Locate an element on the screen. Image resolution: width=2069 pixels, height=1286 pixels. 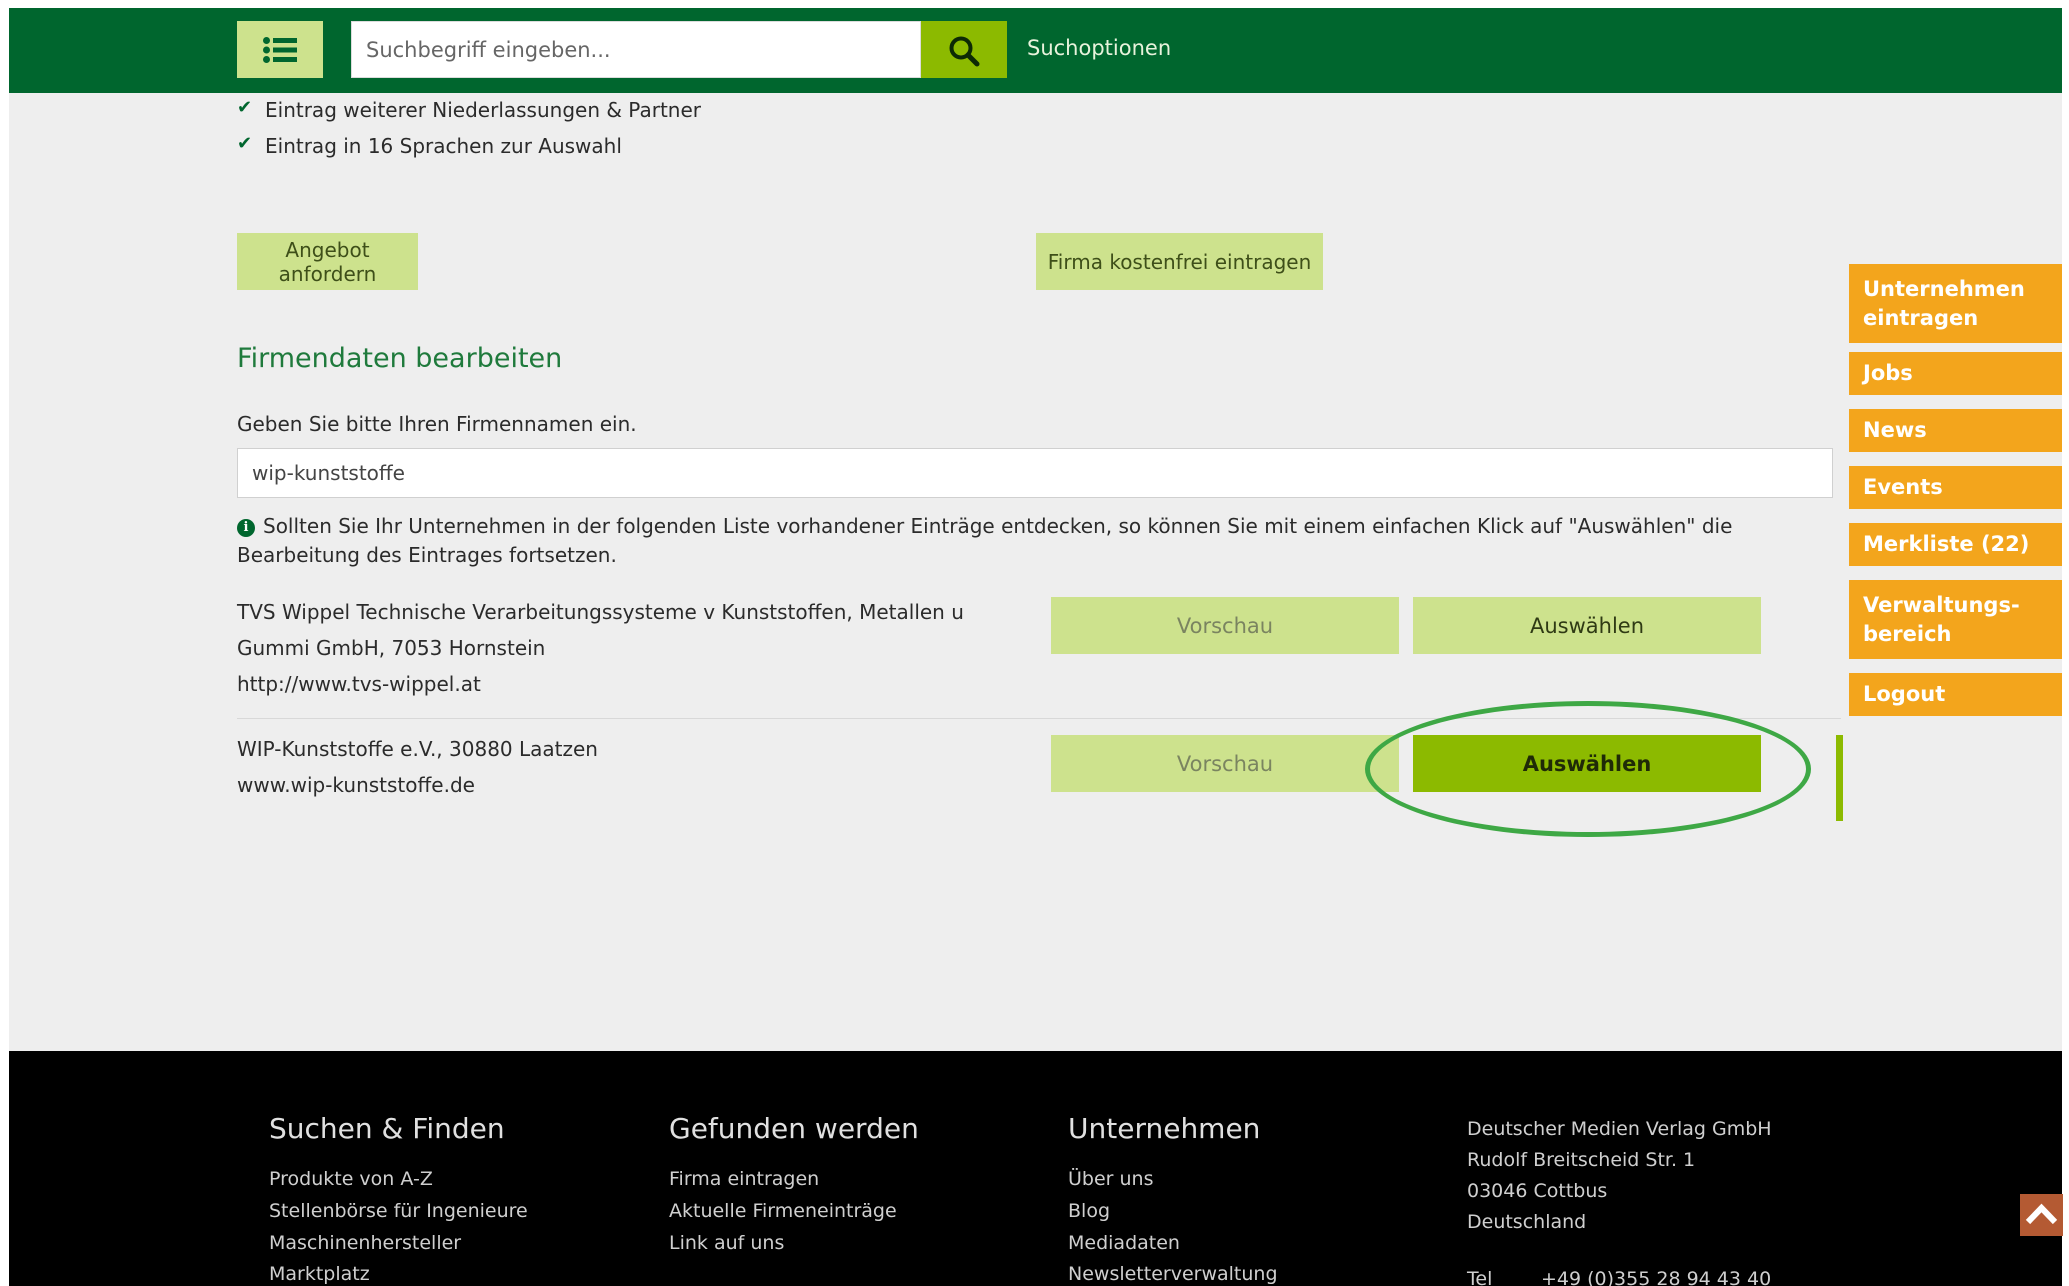
side-nav-news: News is located at coordinates (1955, 430).